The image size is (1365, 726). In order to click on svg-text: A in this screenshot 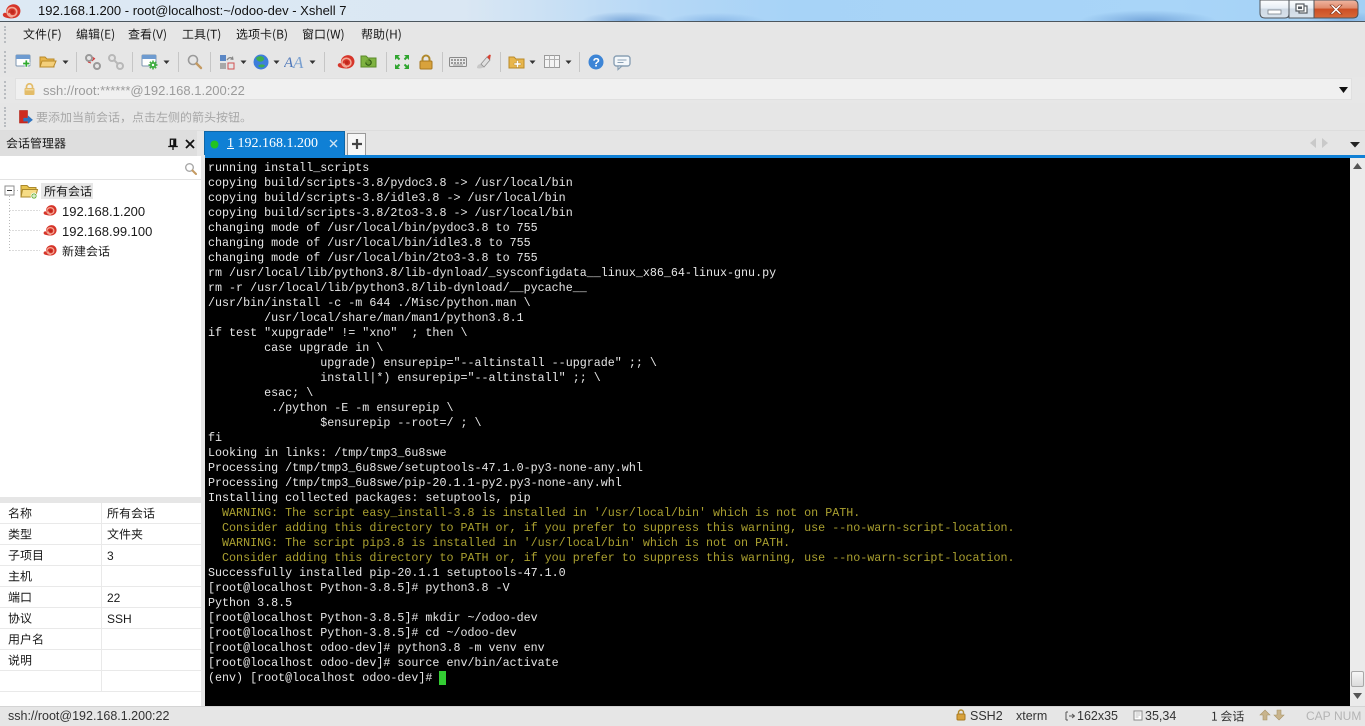, I will do `click(298, 62)`.